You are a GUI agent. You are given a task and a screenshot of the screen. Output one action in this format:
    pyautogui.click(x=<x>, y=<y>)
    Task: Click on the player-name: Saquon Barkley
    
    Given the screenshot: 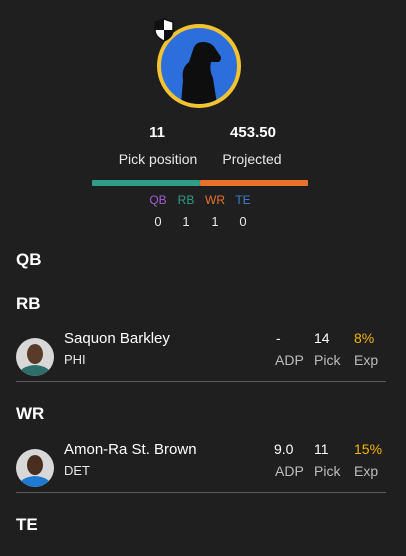 What is the action you would take?
    pyautogui.click(x=117, y=338)
    